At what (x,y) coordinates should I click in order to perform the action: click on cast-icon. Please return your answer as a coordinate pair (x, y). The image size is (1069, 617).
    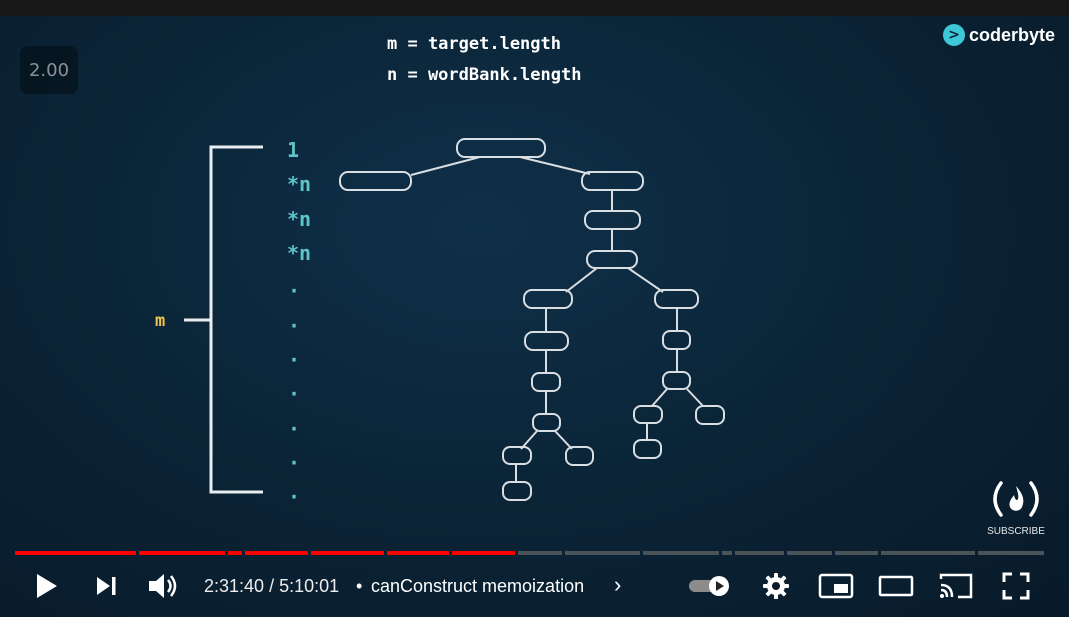
    Looking at the image, I should click on (956, 586).